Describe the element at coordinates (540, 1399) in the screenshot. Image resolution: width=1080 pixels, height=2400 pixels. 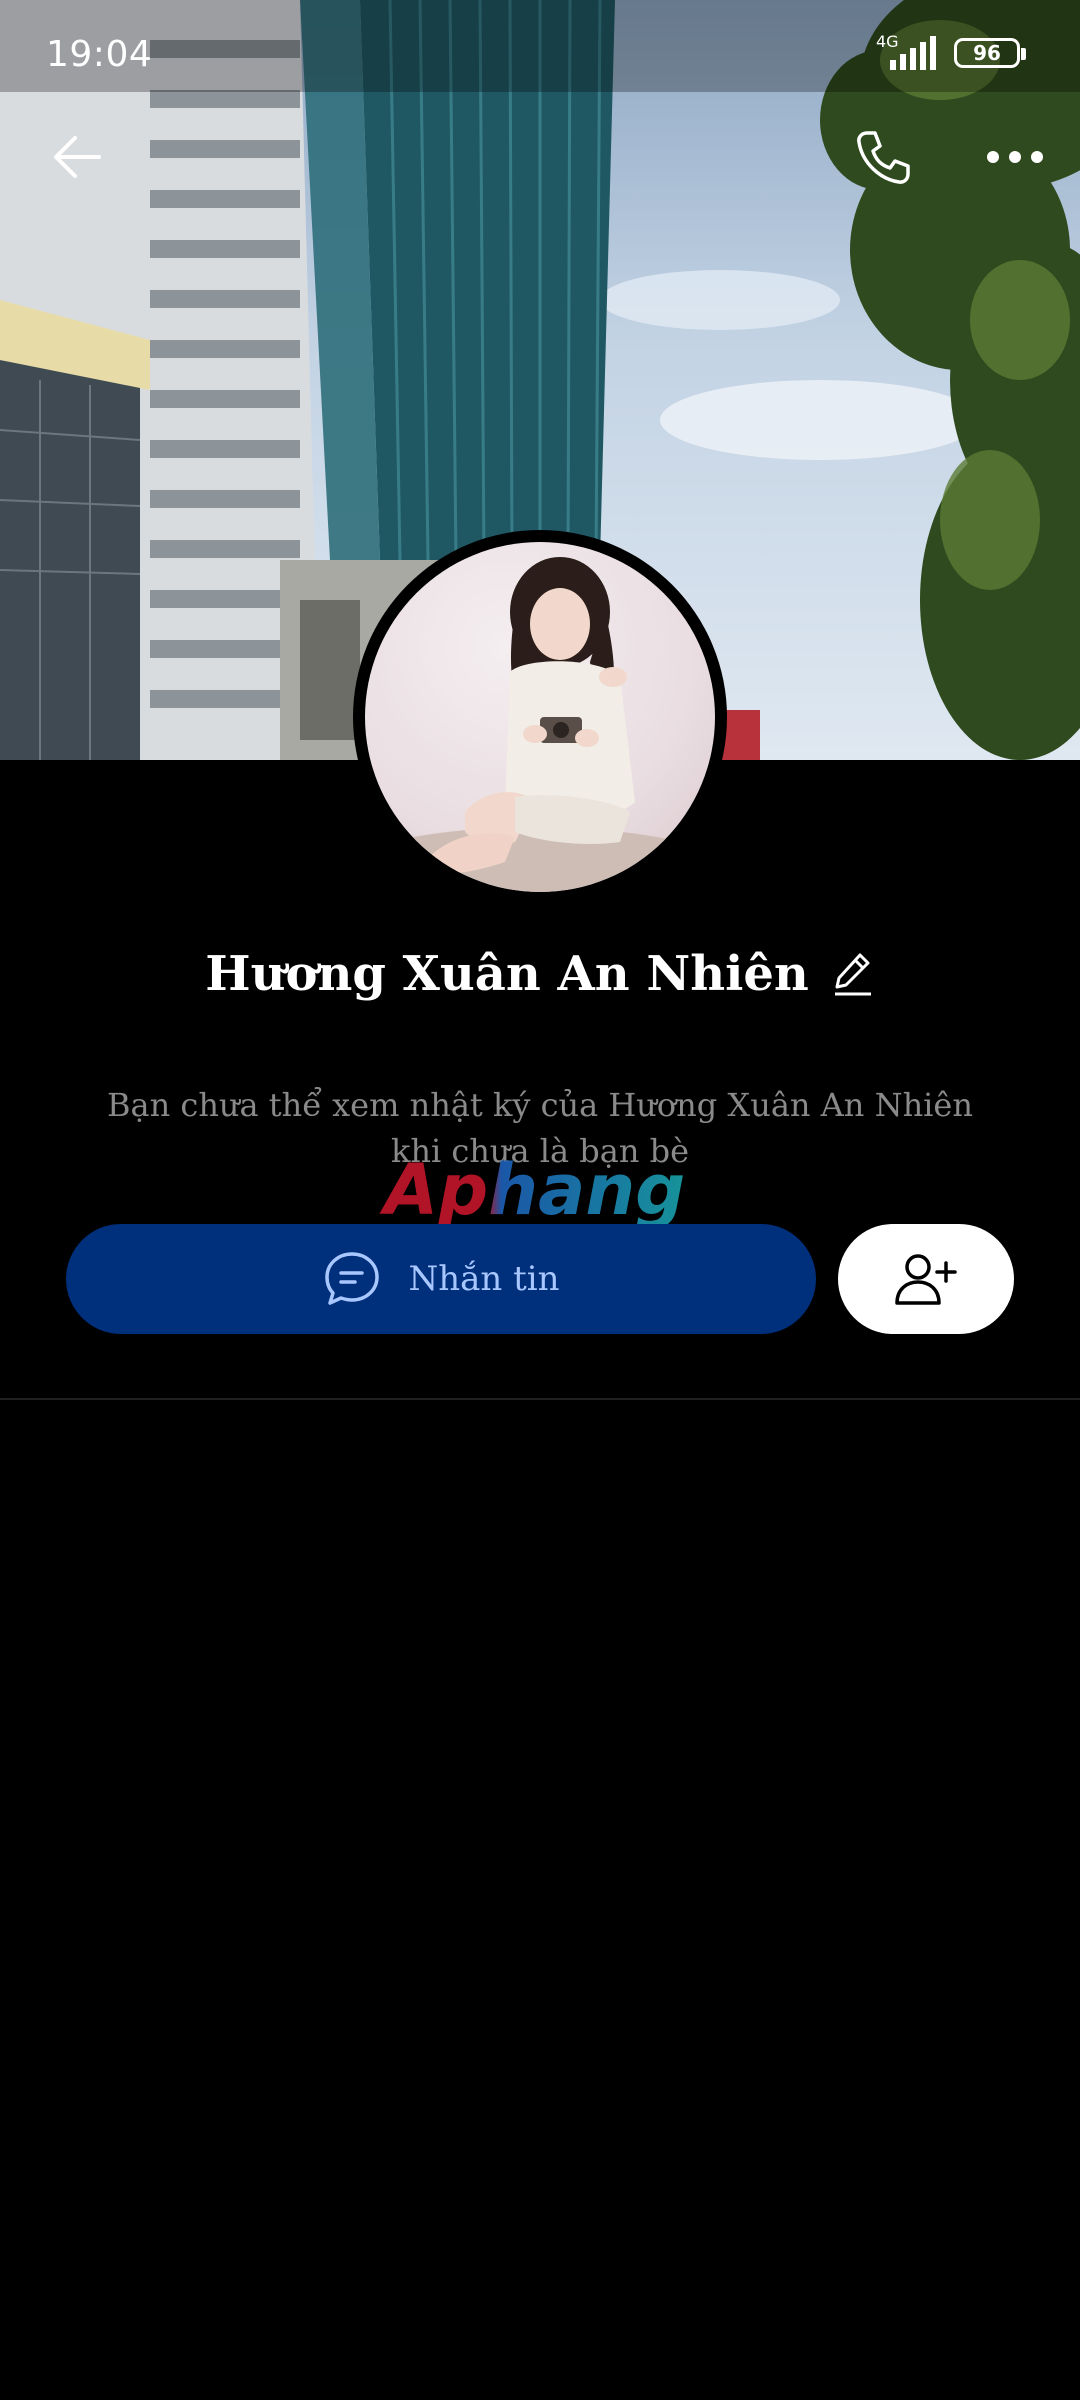
I see `section-divider` at that location.